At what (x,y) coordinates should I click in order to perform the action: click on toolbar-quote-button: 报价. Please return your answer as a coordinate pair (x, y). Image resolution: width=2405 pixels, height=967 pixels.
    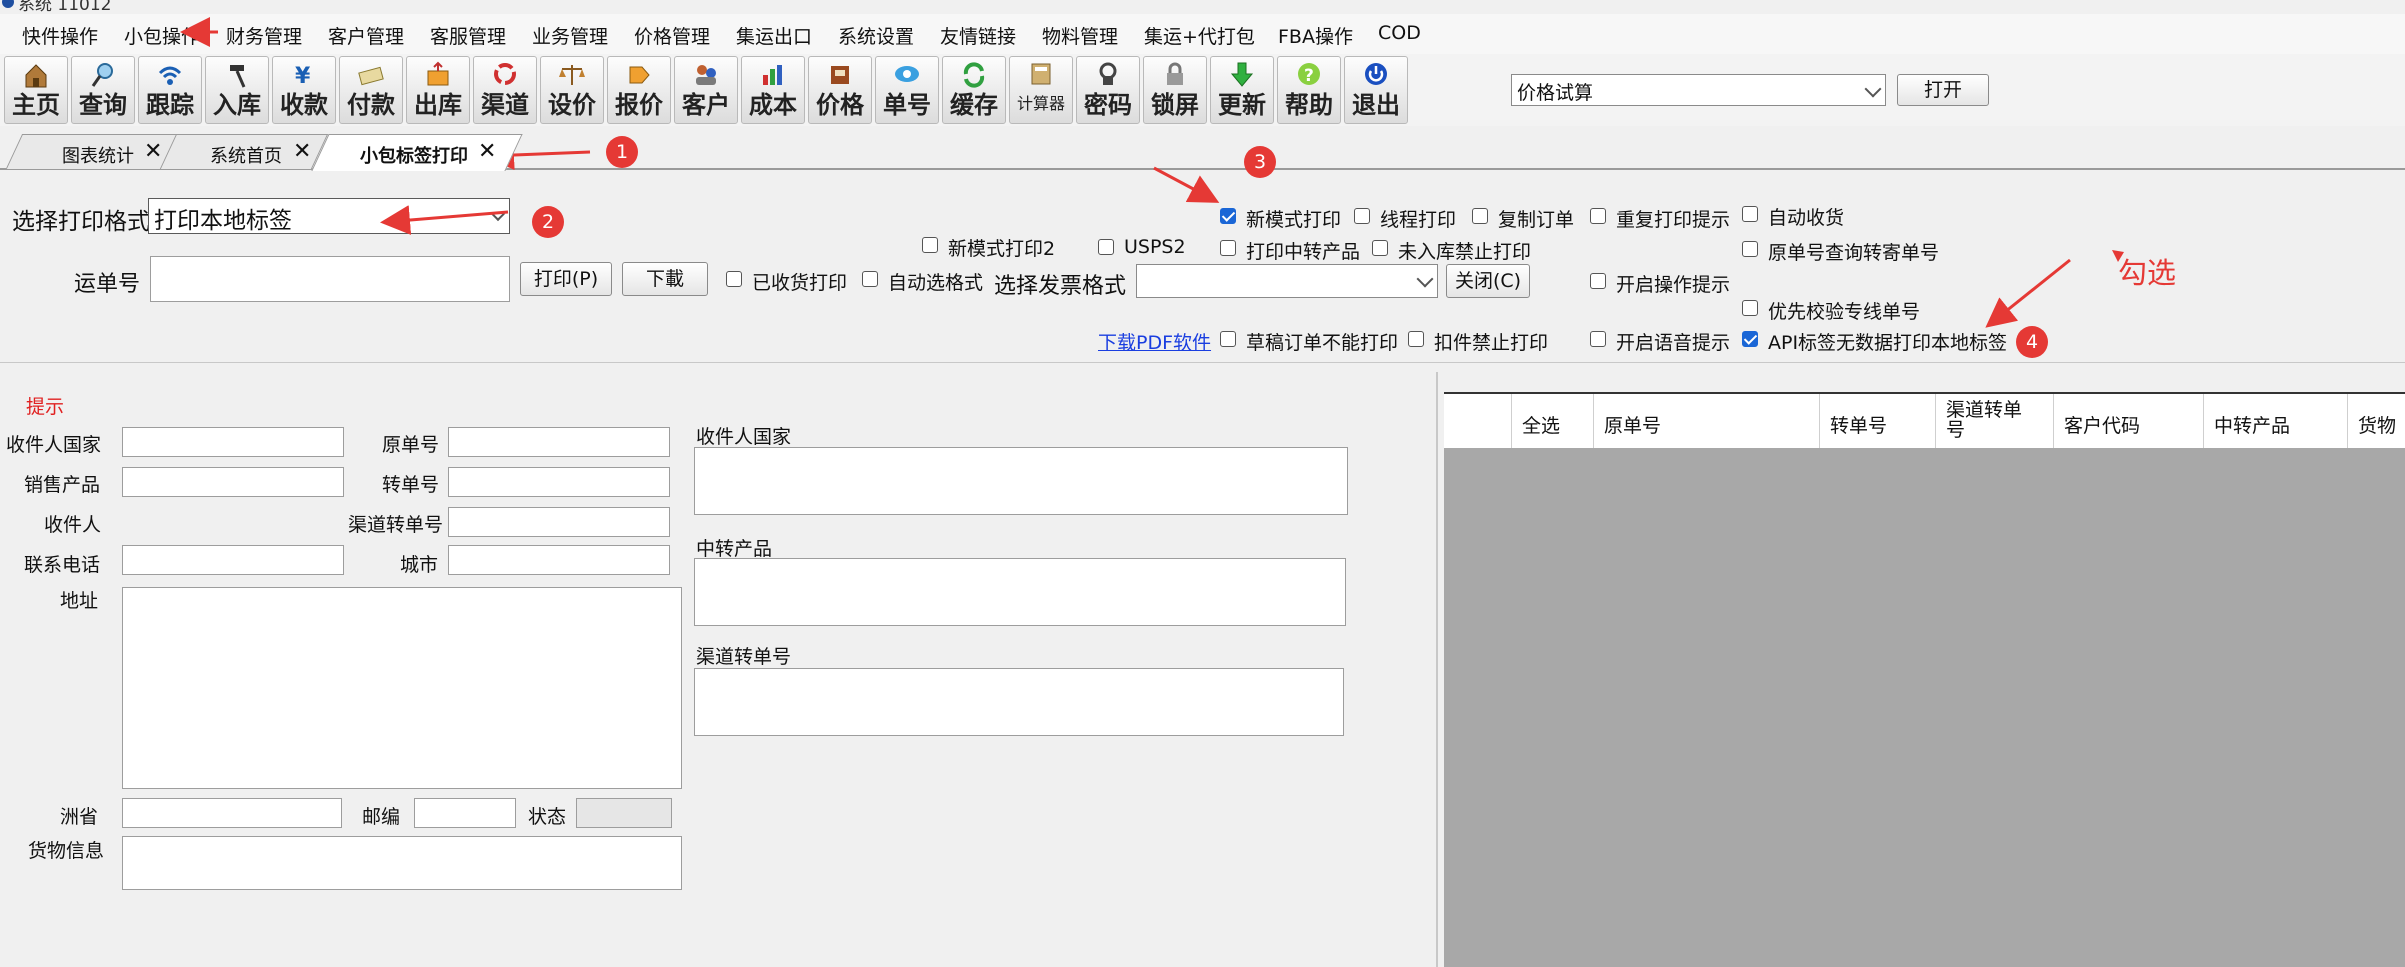
    Looking at the image, I should click on (639, 90).